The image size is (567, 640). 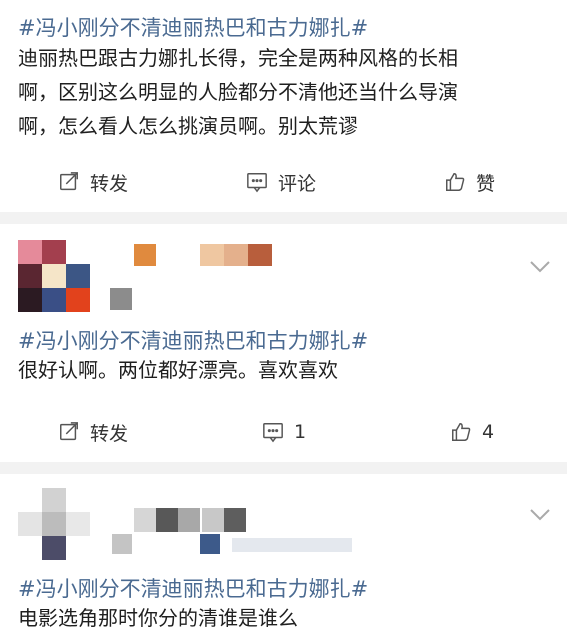 I want to click on post-text-line: 电影选角那时你分的清谁是谁么, so click(x=158, y=618).